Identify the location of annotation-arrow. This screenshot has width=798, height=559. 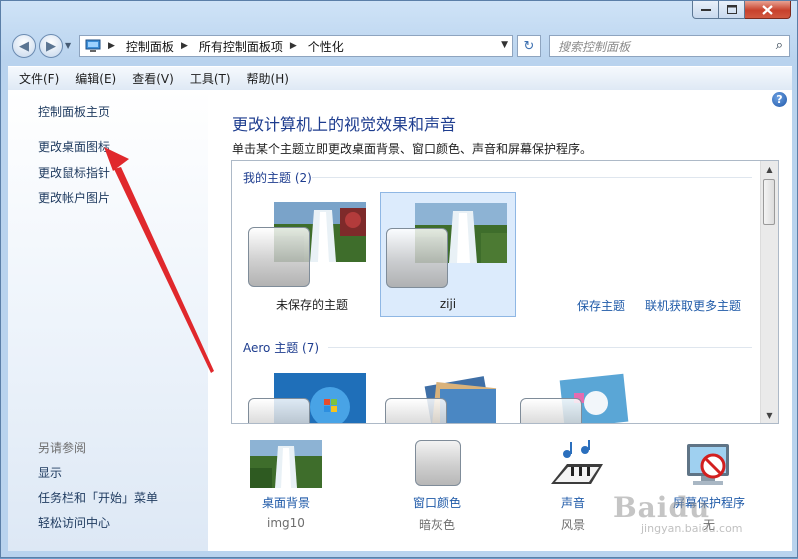
(159, 260).